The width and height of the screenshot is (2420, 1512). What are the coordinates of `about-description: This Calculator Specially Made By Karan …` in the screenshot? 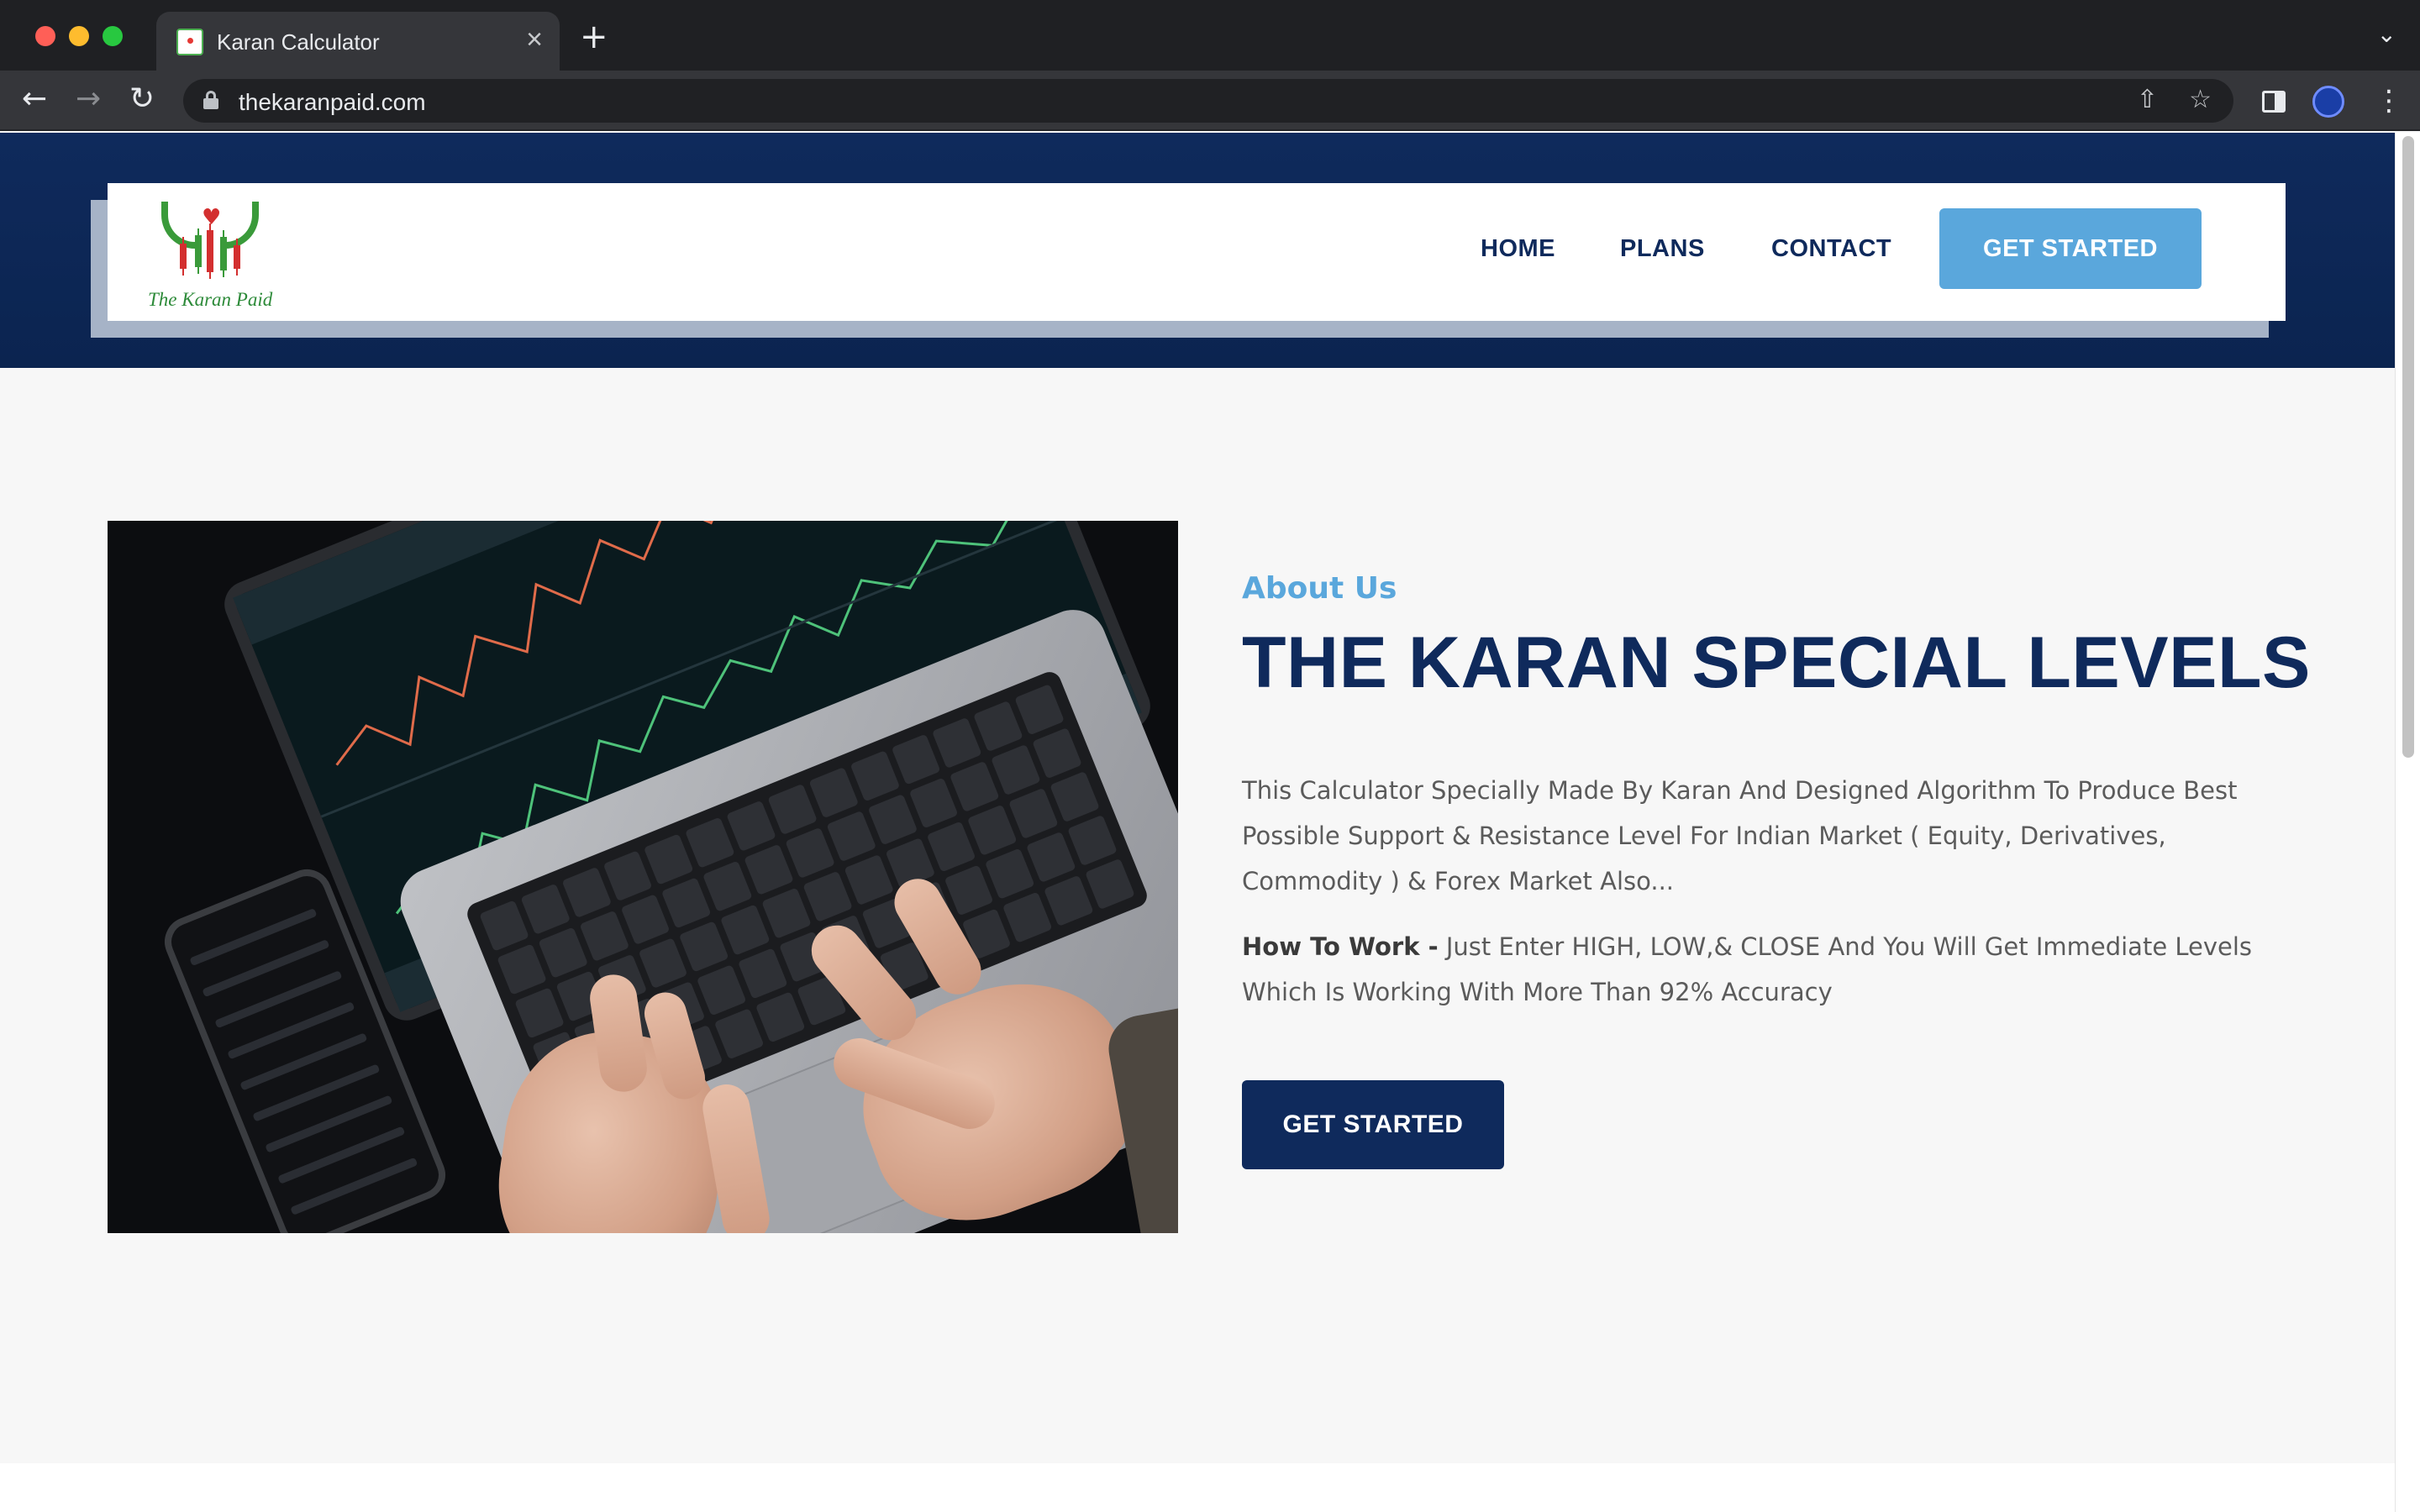 It's located at (1740, 835).